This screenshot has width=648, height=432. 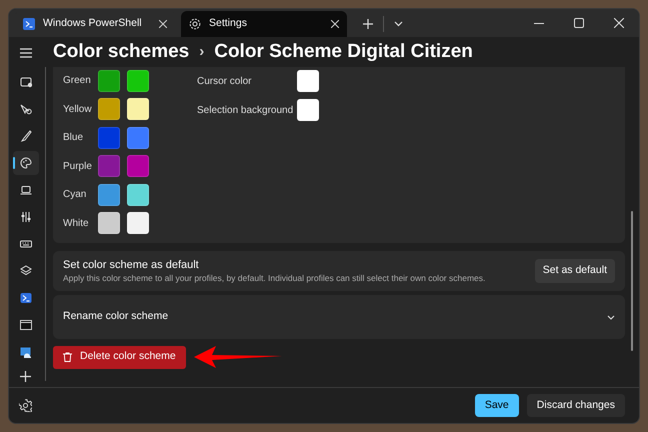 I want to click on breadcrumb-item: Color schemes, so click(x=121, y=52).